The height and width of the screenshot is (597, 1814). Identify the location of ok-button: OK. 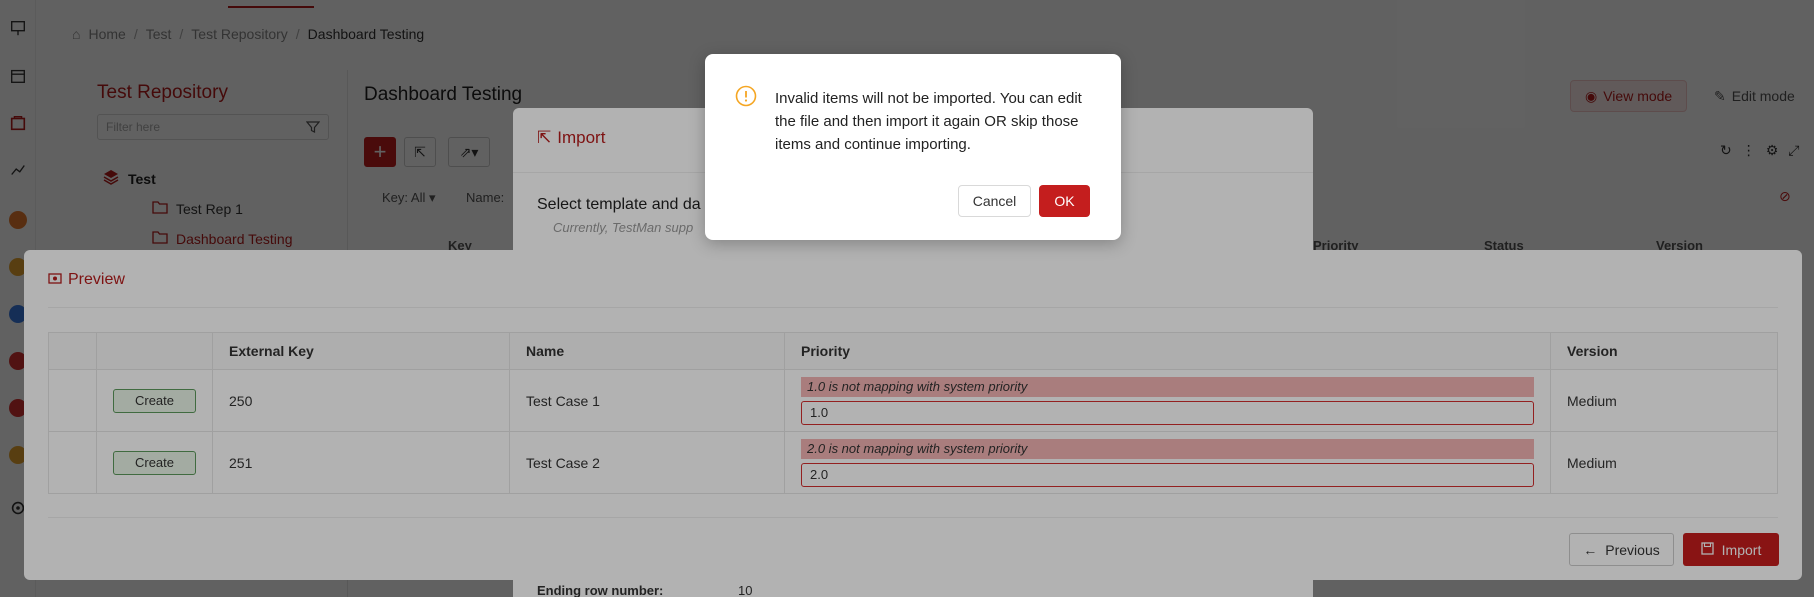
(1064, 201).